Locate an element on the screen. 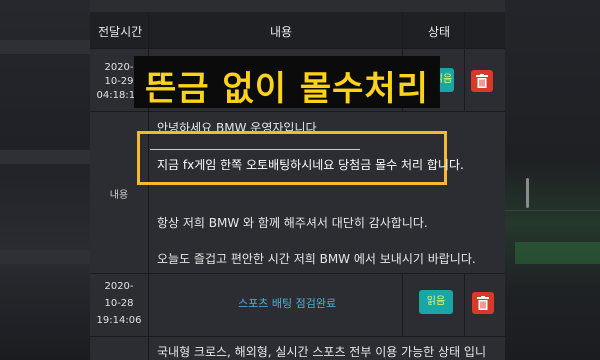  banner-text: 뜬금 없이 몰수처리 is located at coordinates (287, 89).